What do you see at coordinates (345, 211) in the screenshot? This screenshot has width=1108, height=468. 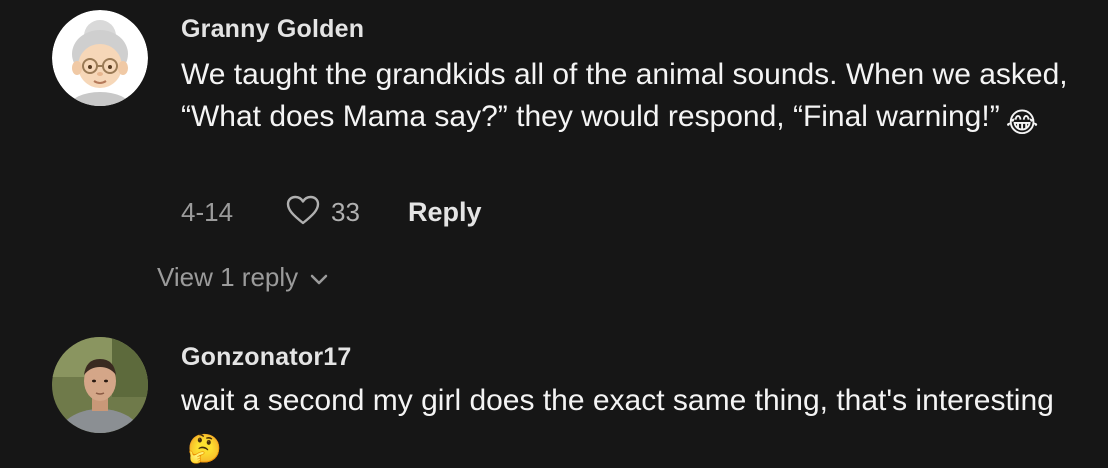 I see `like-count: 33` at bounding box center [345, 211].